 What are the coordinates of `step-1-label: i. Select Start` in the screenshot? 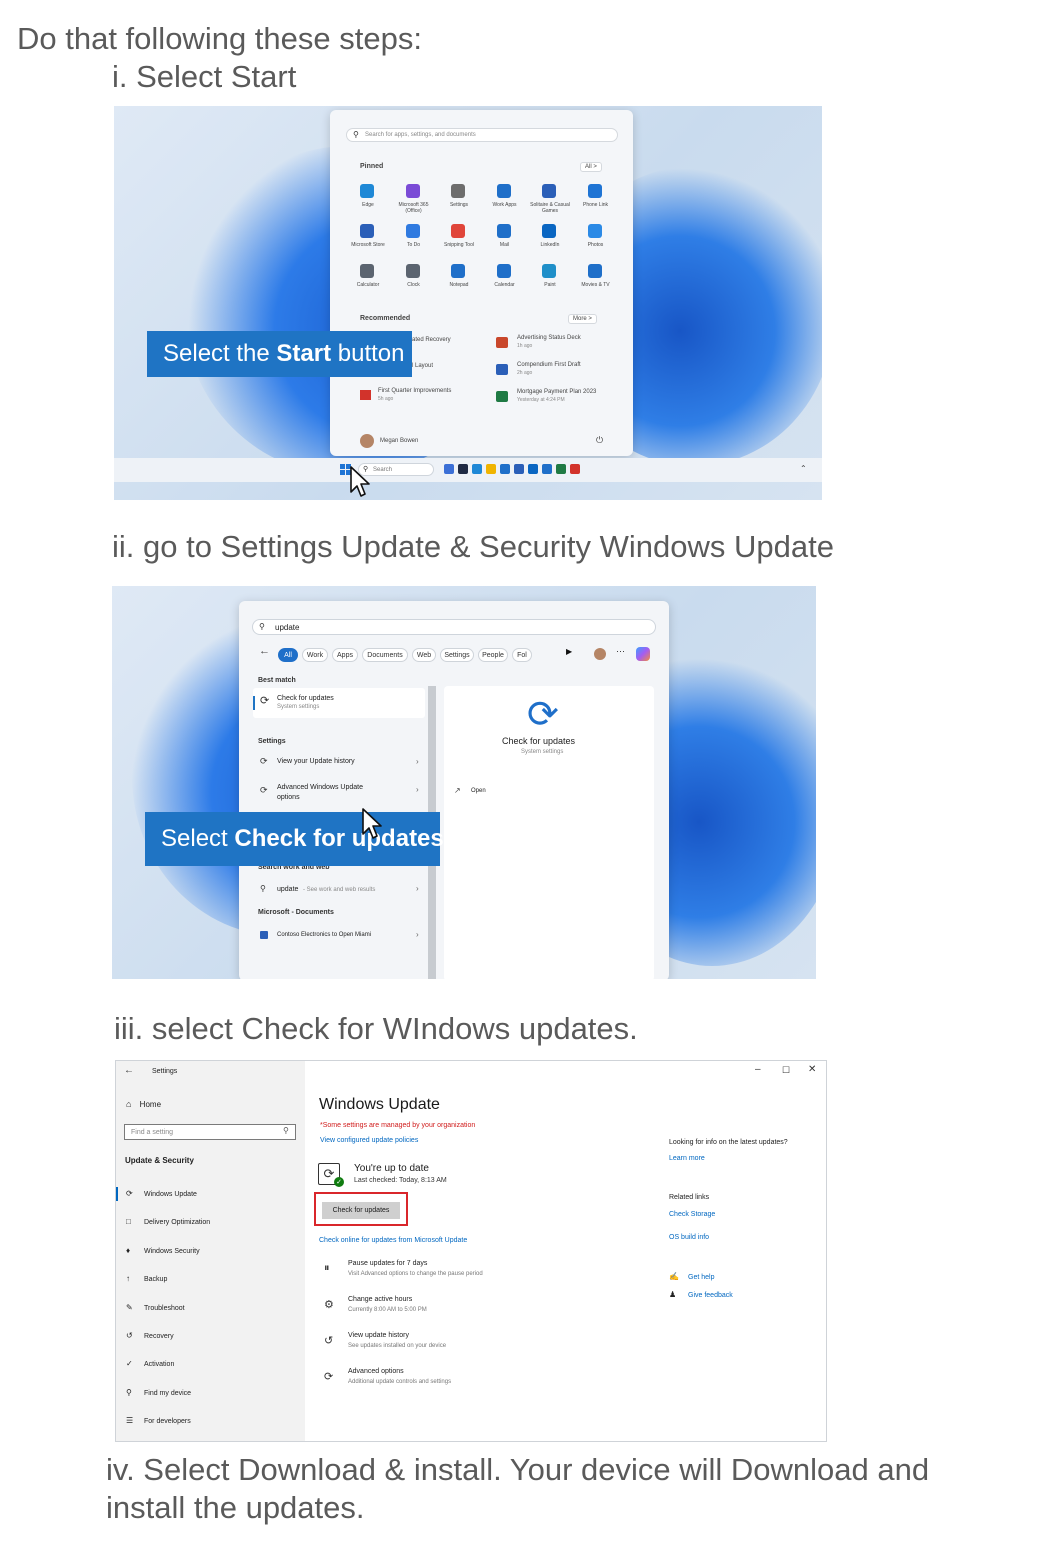 It's located at (204, 76).